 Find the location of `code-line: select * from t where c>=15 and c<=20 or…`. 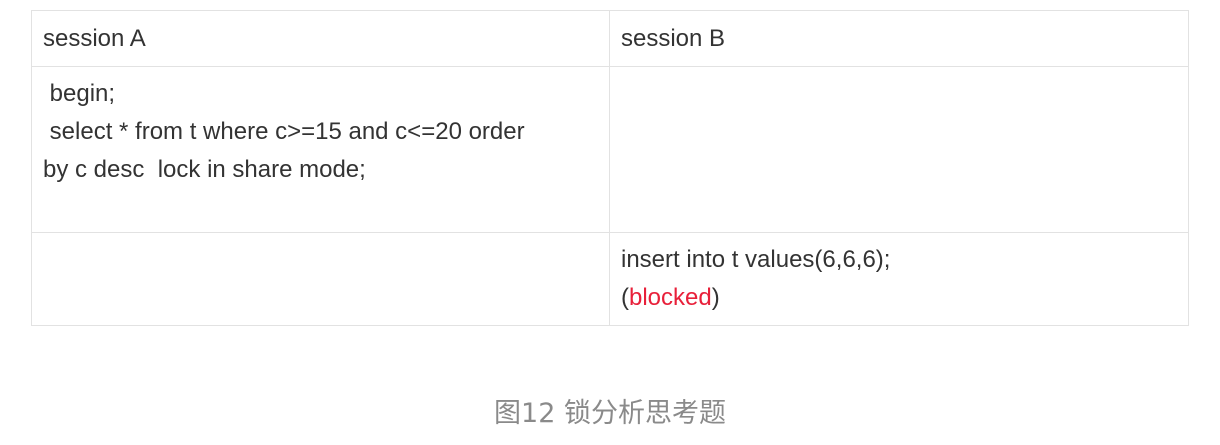

code-line: select * from t where c>=15 and c<=20 or… is located at coordinates (284, 131).